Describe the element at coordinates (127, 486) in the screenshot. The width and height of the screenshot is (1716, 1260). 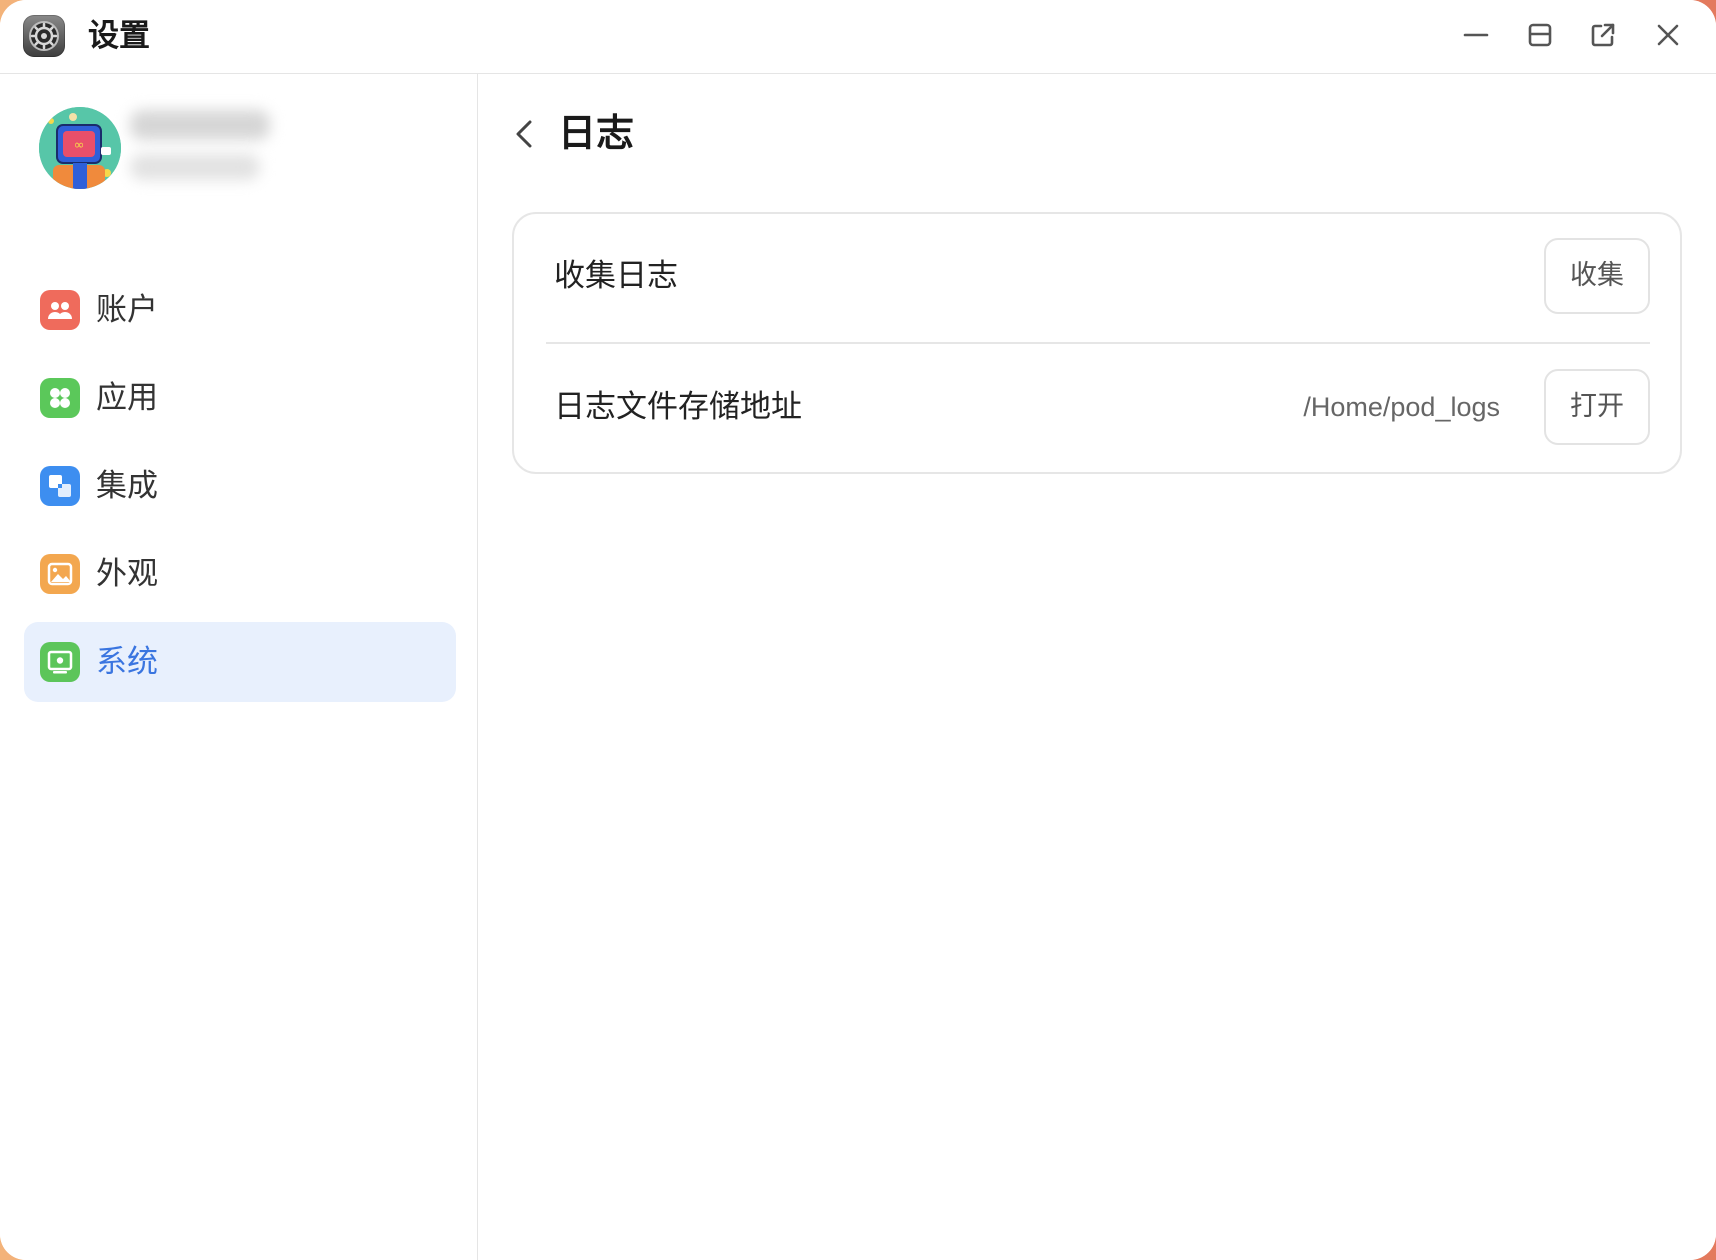
I see `sidebar-item-label: 集成` at that location.